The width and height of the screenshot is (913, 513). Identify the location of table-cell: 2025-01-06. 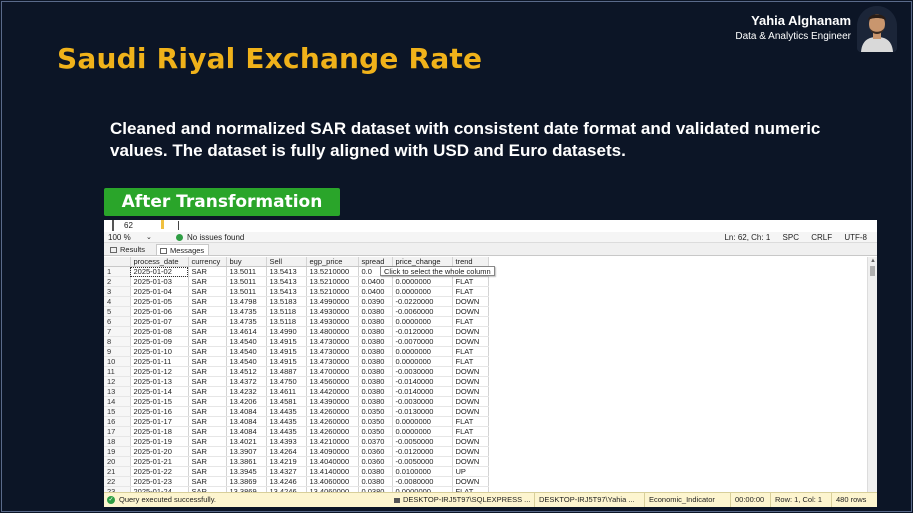
(159, 312).